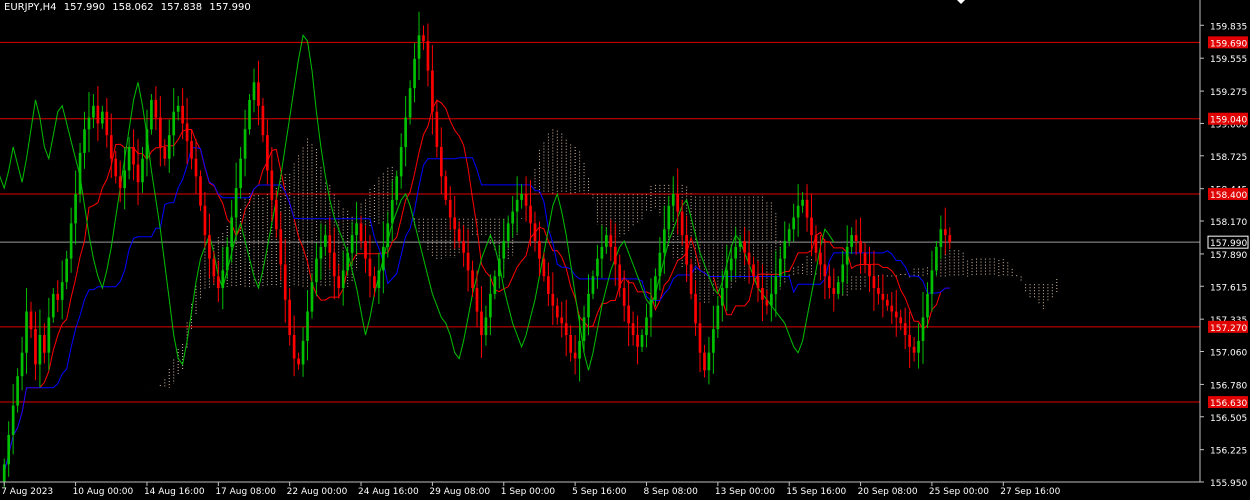  I want to click on time-tick-label: 17 Aug 08:00, so click(245, 492).